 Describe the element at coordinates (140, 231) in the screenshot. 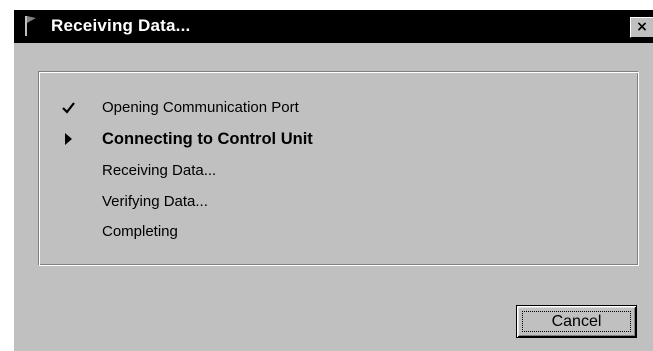

I see `step-label: Completing` at that location.